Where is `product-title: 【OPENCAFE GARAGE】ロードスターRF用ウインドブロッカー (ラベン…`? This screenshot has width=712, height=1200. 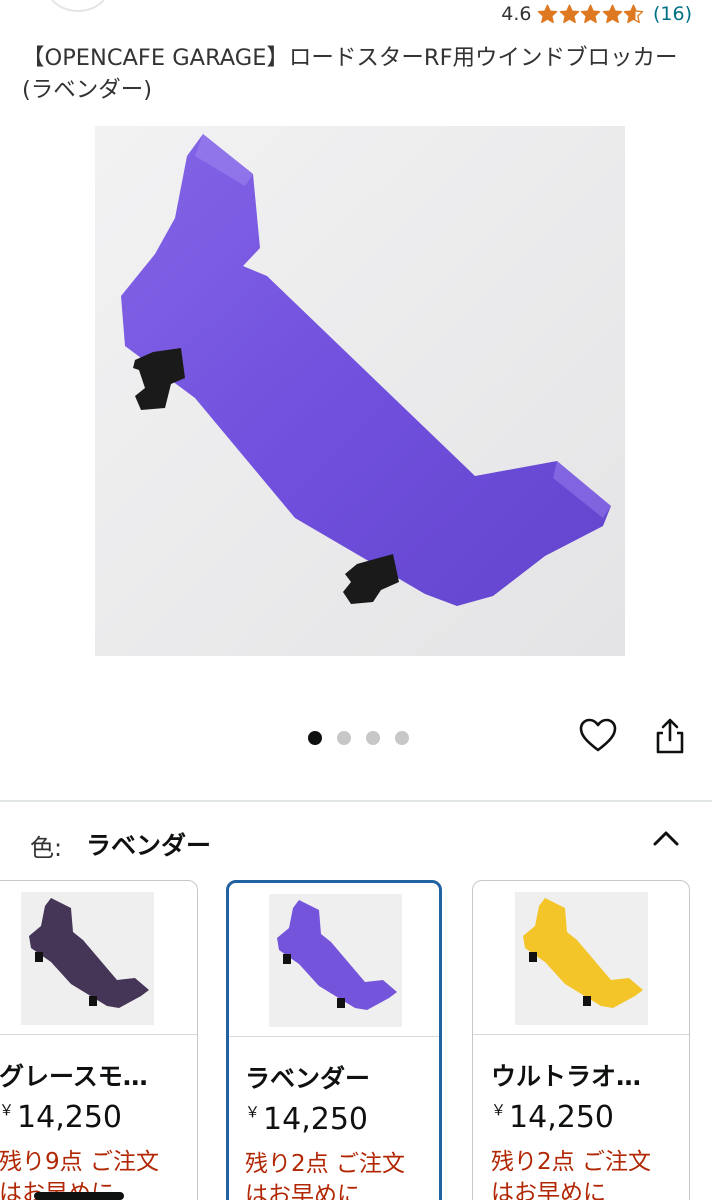
product-title: 【OPENCAFE GARAGE】ロードスターRF用ウインドブロッカー (ラベン… is located at coordinates (350, 74).